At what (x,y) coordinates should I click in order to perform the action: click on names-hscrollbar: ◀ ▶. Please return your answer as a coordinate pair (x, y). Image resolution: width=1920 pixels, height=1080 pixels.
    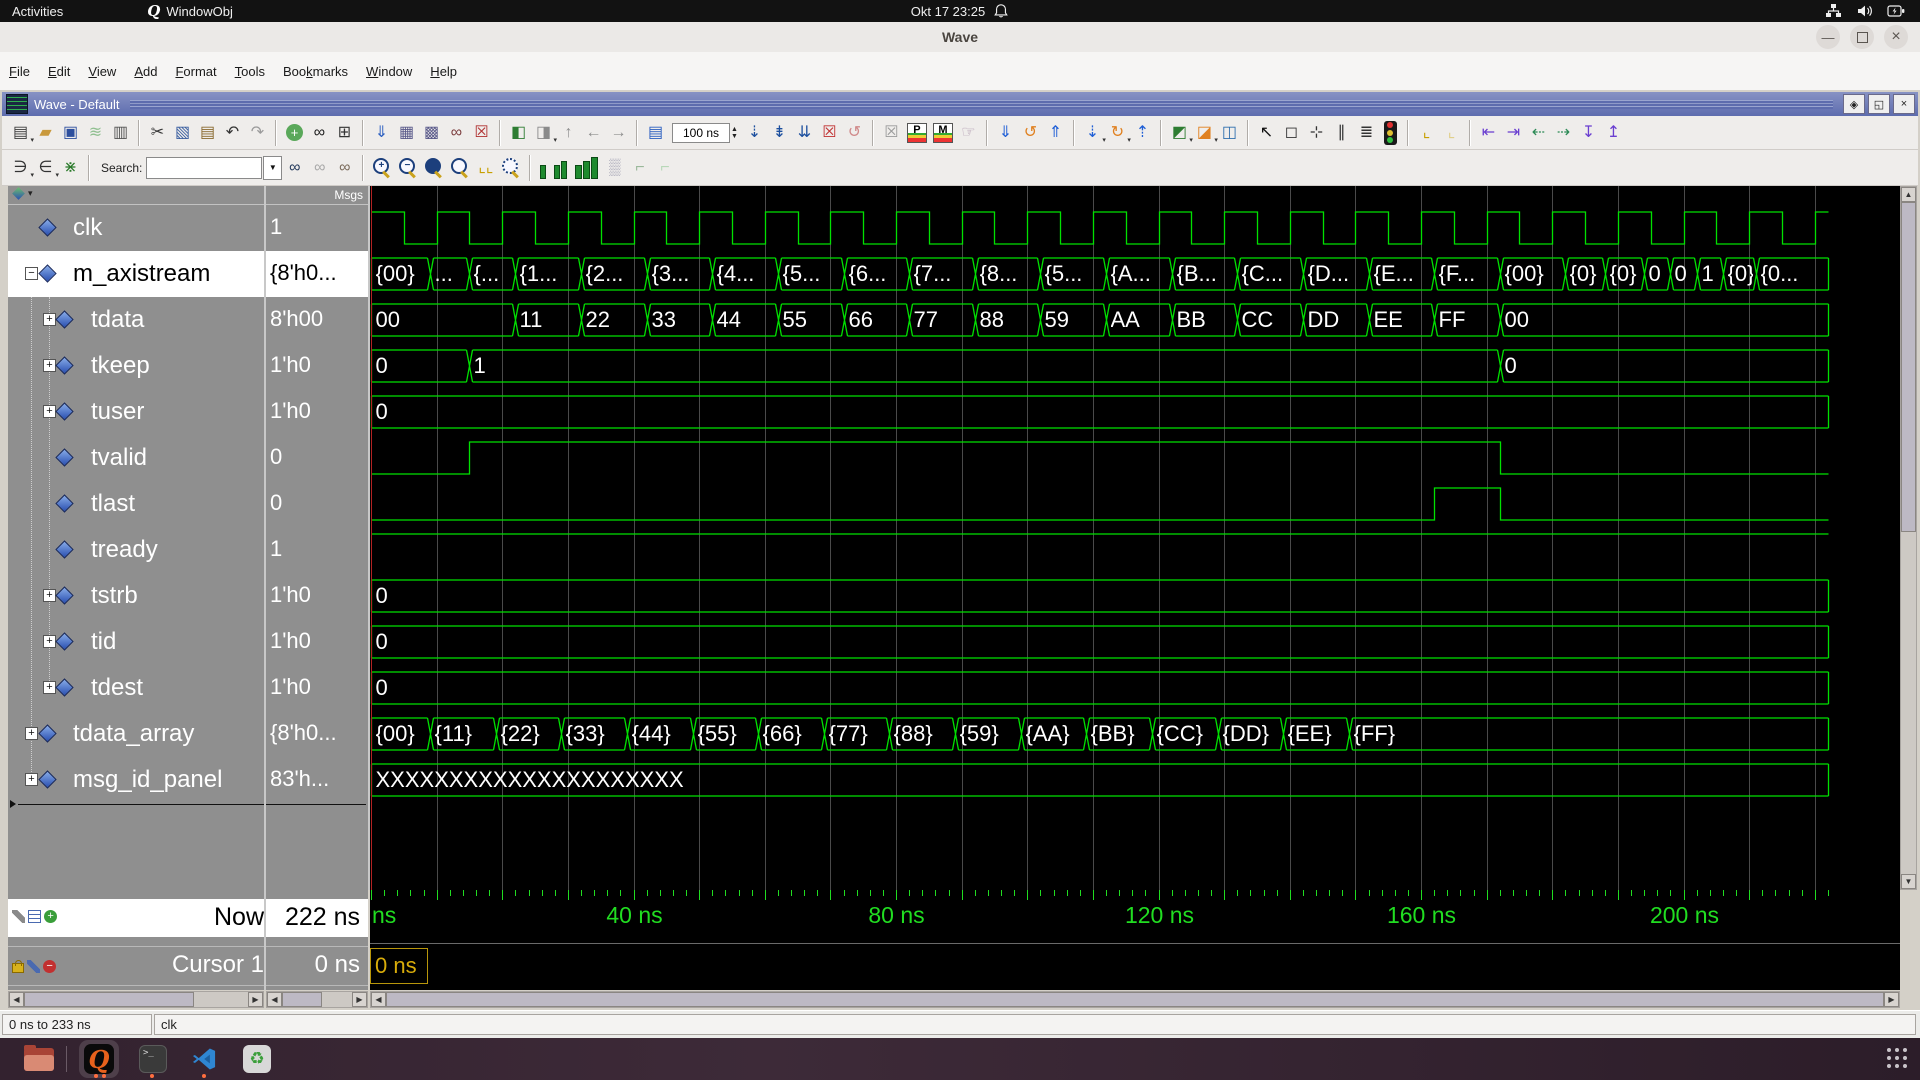
    Looking at the image, I should click on (136, 999).